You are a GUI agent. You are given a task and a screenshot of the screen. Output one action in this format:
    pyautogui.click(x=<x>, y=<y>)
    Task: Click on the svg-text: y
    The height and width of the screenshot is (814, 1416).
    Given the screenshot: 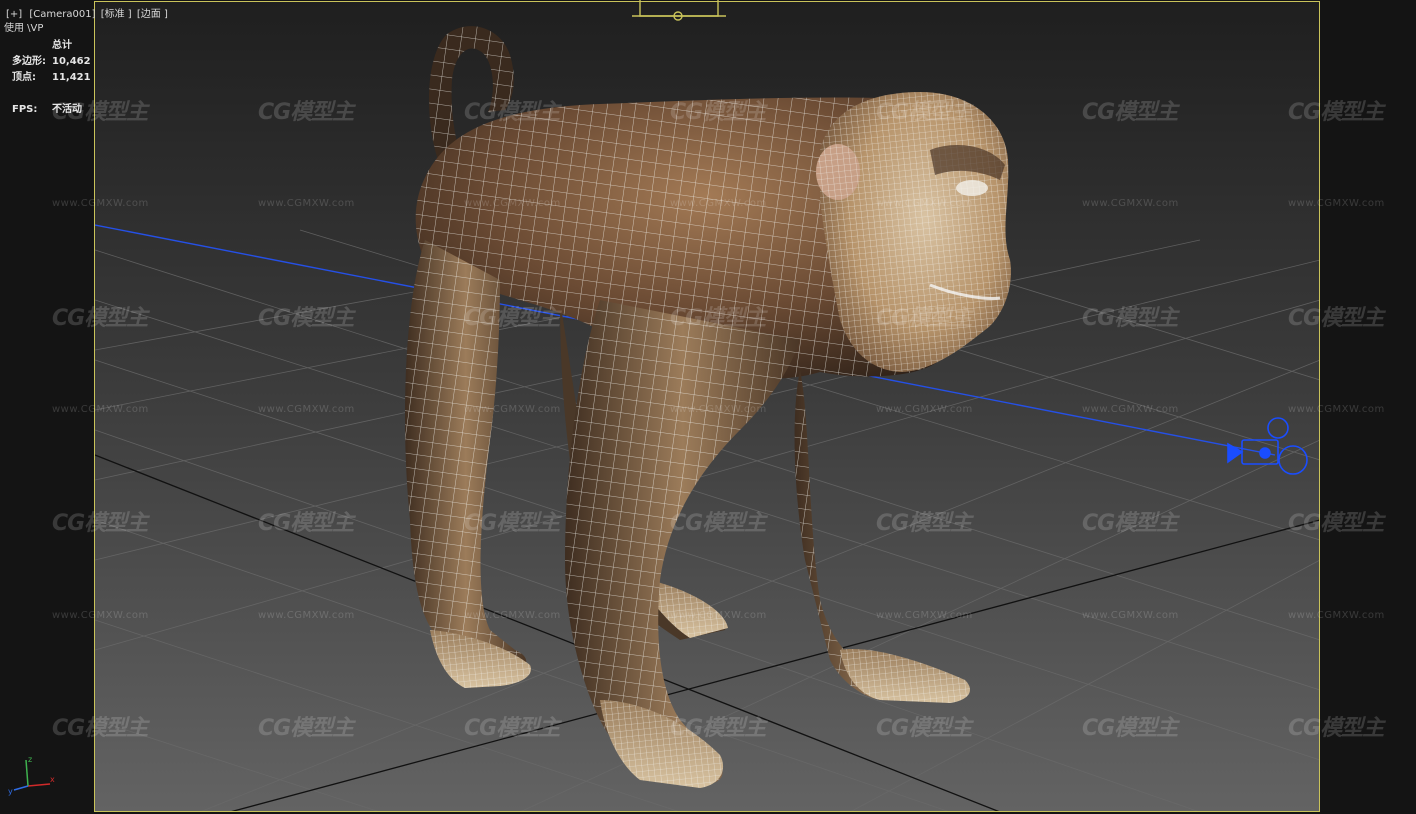 What is the action you would take?
    pyautogui.click(x=10, y=791)
    